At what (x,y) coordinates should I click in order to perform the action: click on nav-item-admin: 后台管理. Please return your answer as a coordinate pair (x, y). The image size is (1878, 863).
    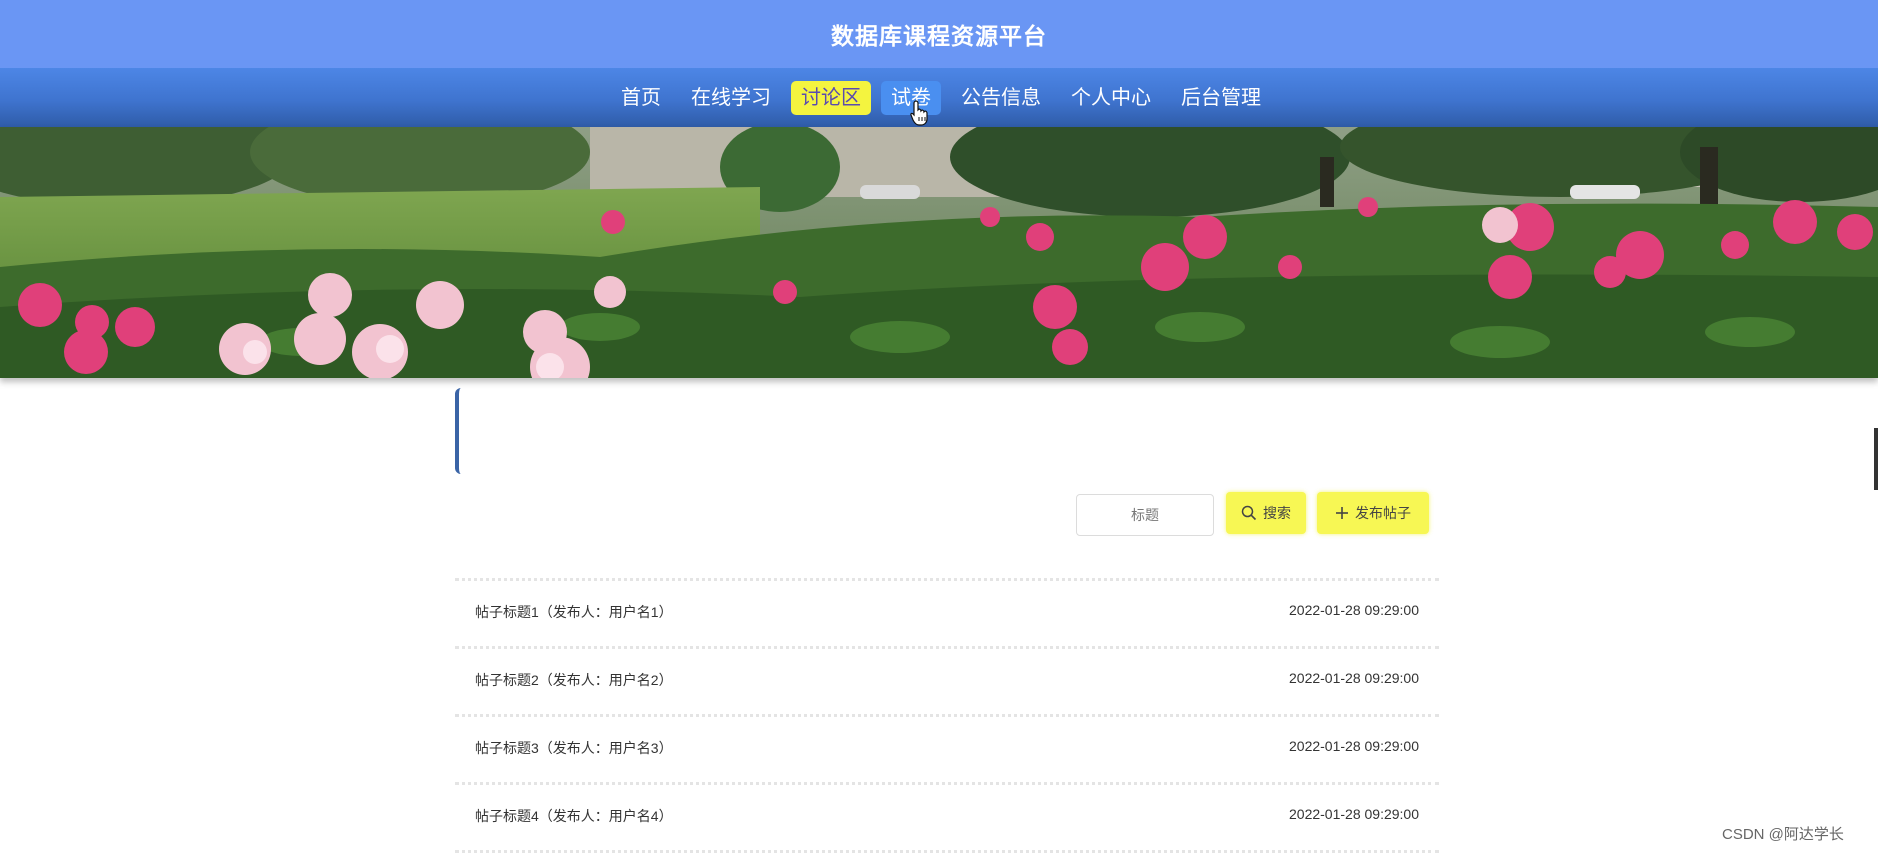
    Looking at the image, I should click on (1221, 98).